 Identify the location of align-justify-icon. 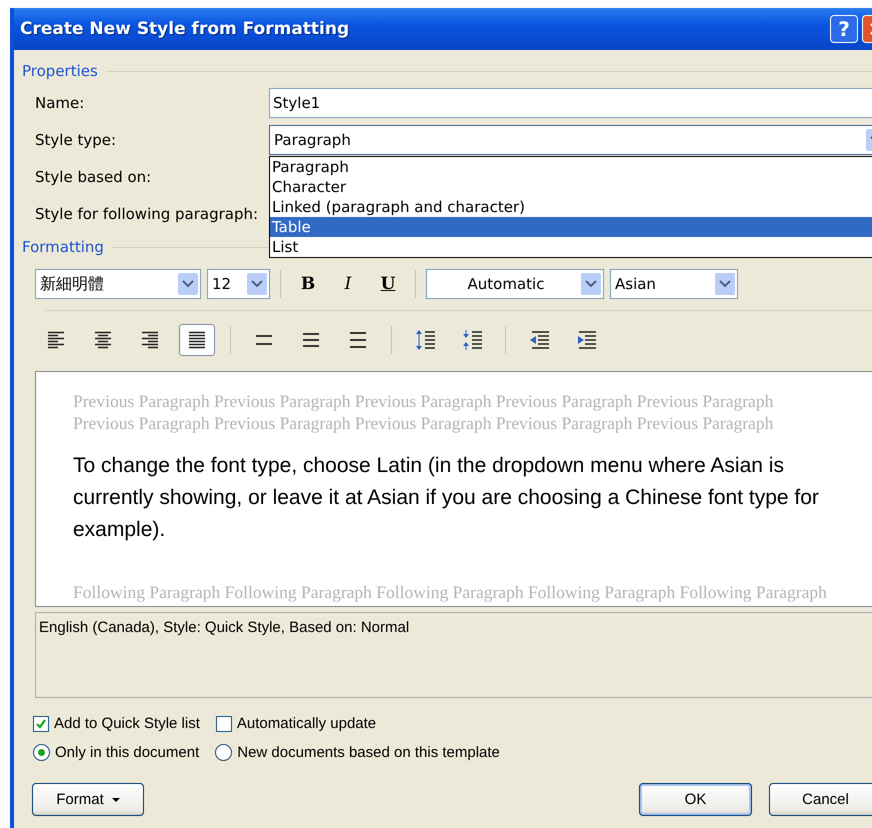
(197, 340).